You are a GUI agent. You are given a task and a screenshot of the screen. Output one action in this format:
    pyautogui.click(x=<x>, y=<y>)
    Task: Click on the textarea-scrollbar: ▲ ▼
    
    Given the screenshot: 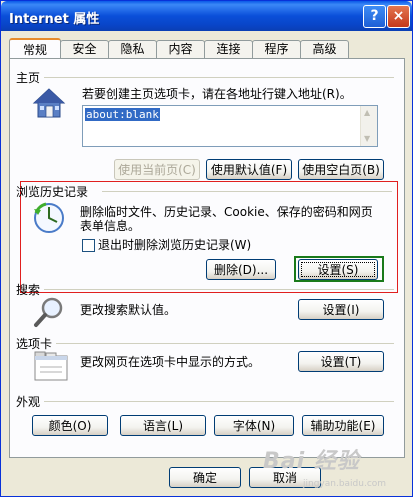 What is the action you would take?
    pyautogui.click(x=368, y=126)
    